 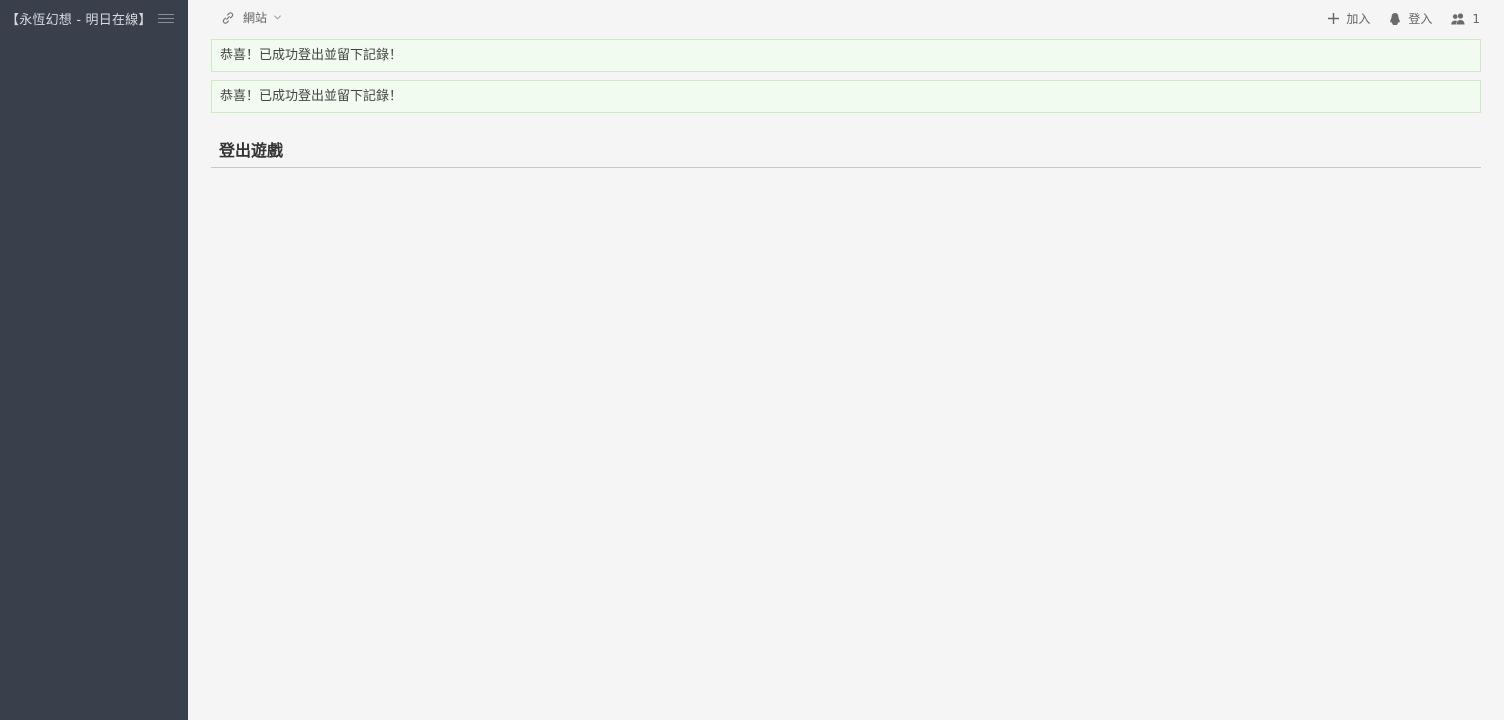 I want to click on login-button: 登入, so click(x=1410, y=18).